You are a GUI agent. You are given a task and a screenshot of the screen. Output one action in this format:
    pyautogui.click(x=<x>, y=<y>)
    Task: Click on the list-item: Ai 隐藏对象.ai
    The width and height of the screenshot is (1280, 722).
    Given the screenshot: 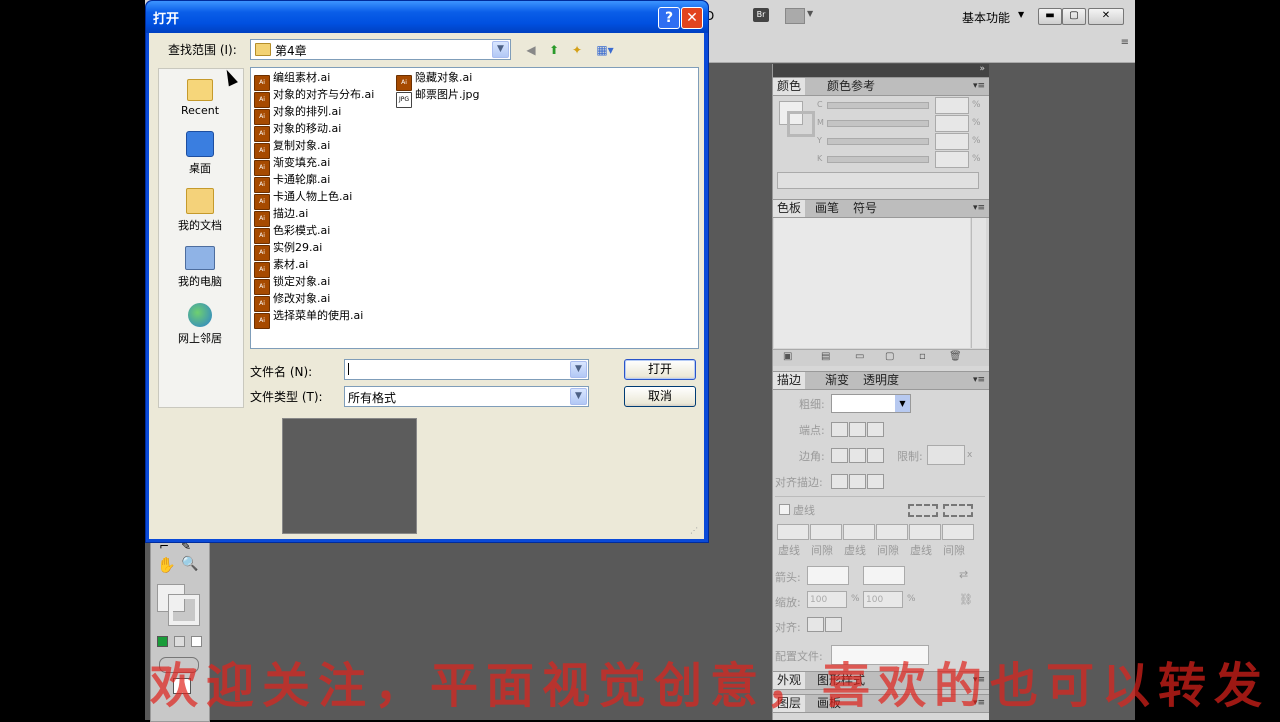 What is the action you would take?
    pyautogui.click(x=434, y=80)
    